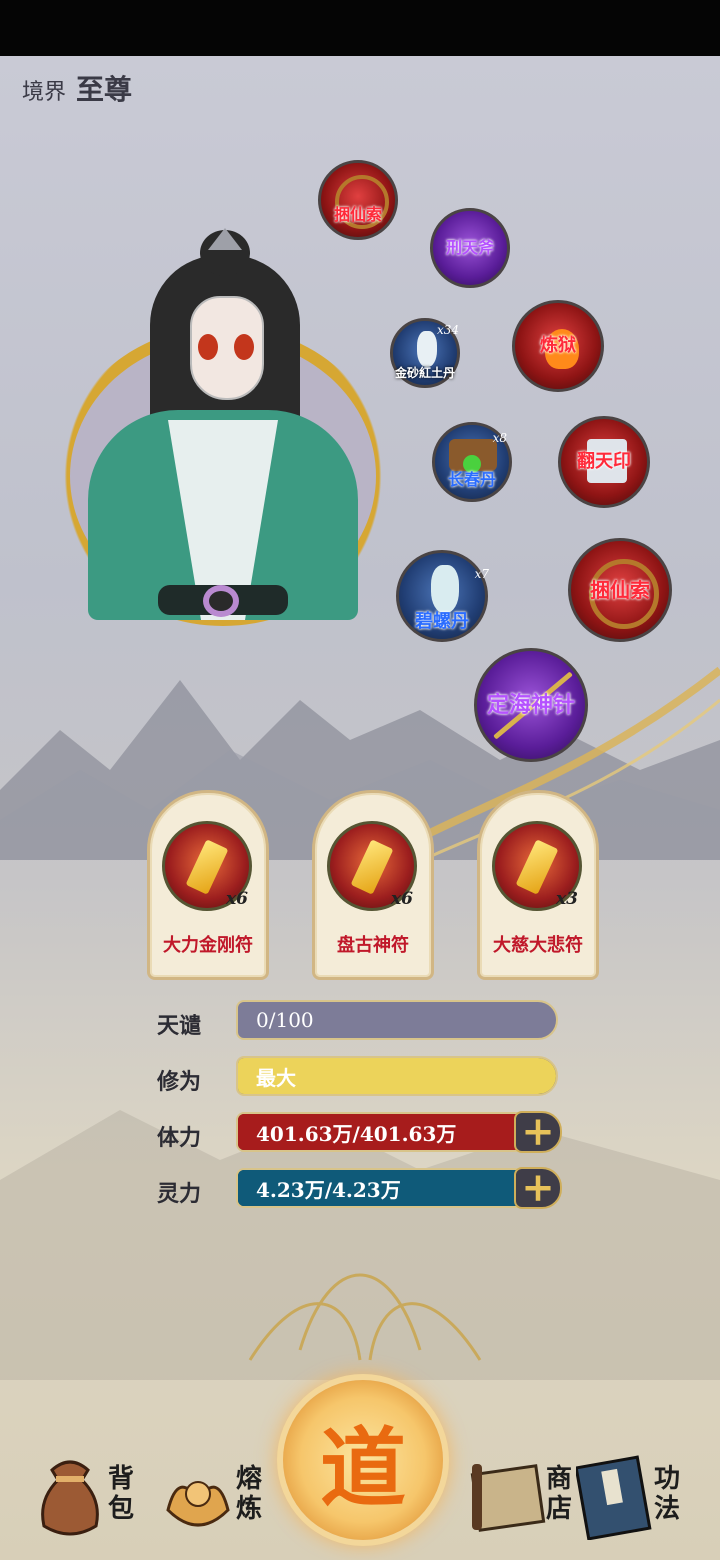  I want to click on stat-value: 4.23万/4.23万, so click(328, 1189).